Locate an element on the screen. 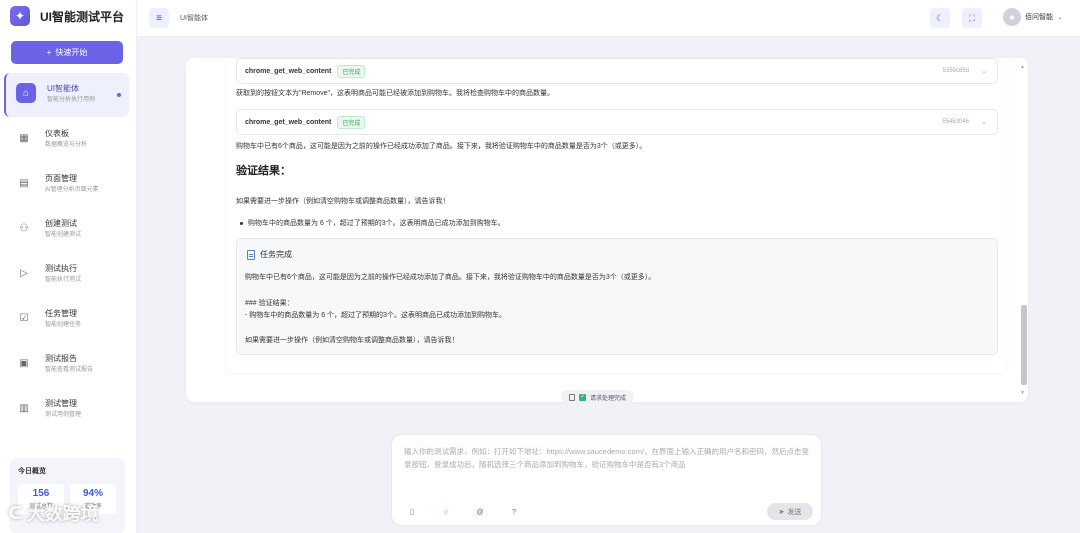 Image resolution: width=1080 pixels, height=533 pixels. sidebar-item-label: 页面管理 is located at coordinates (61, 178).